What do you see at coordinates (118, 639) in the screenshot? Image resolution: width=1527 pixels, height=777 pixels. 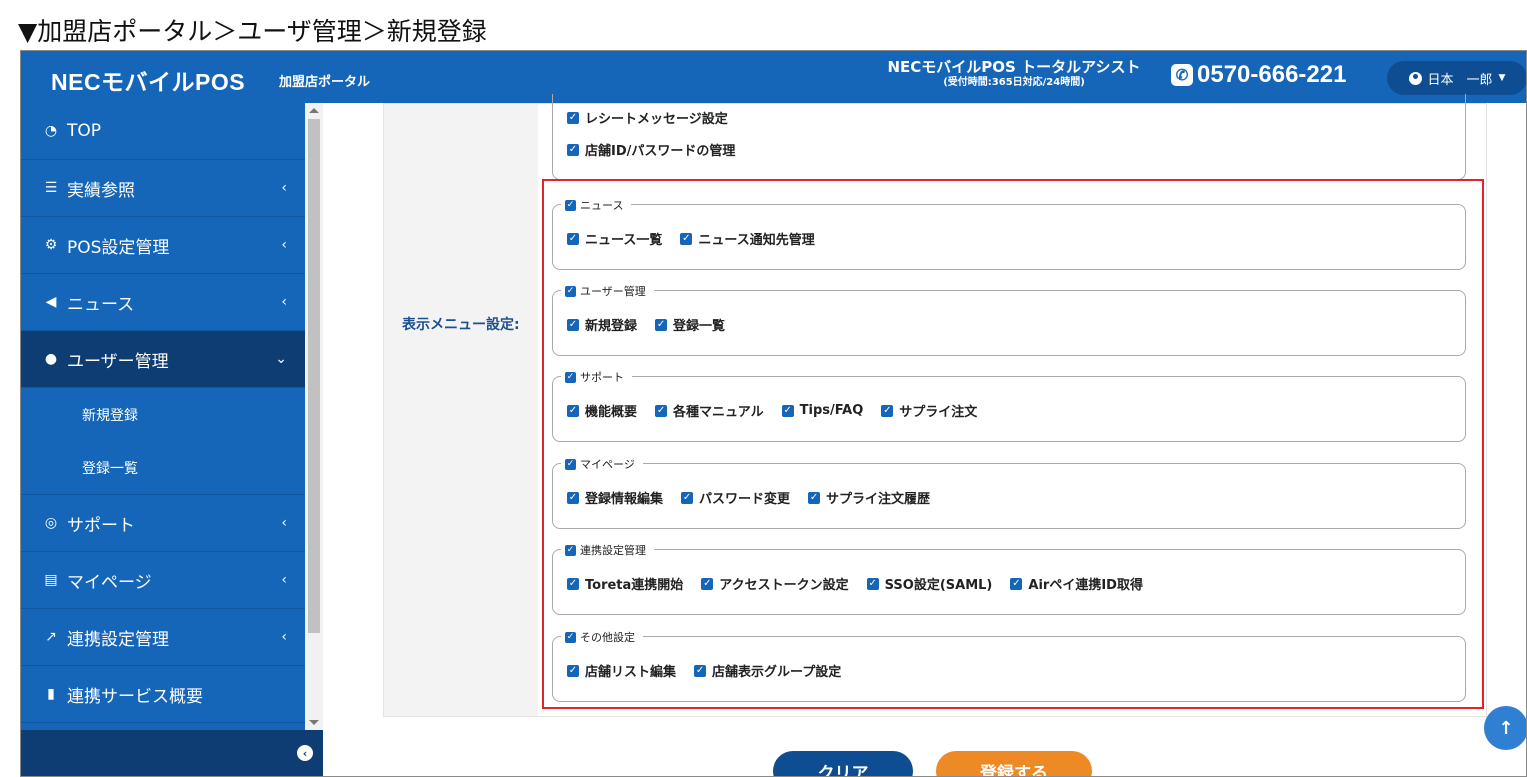 I see `sidebar-item-label: 連携設定管理` at bounding box center [118, 639].